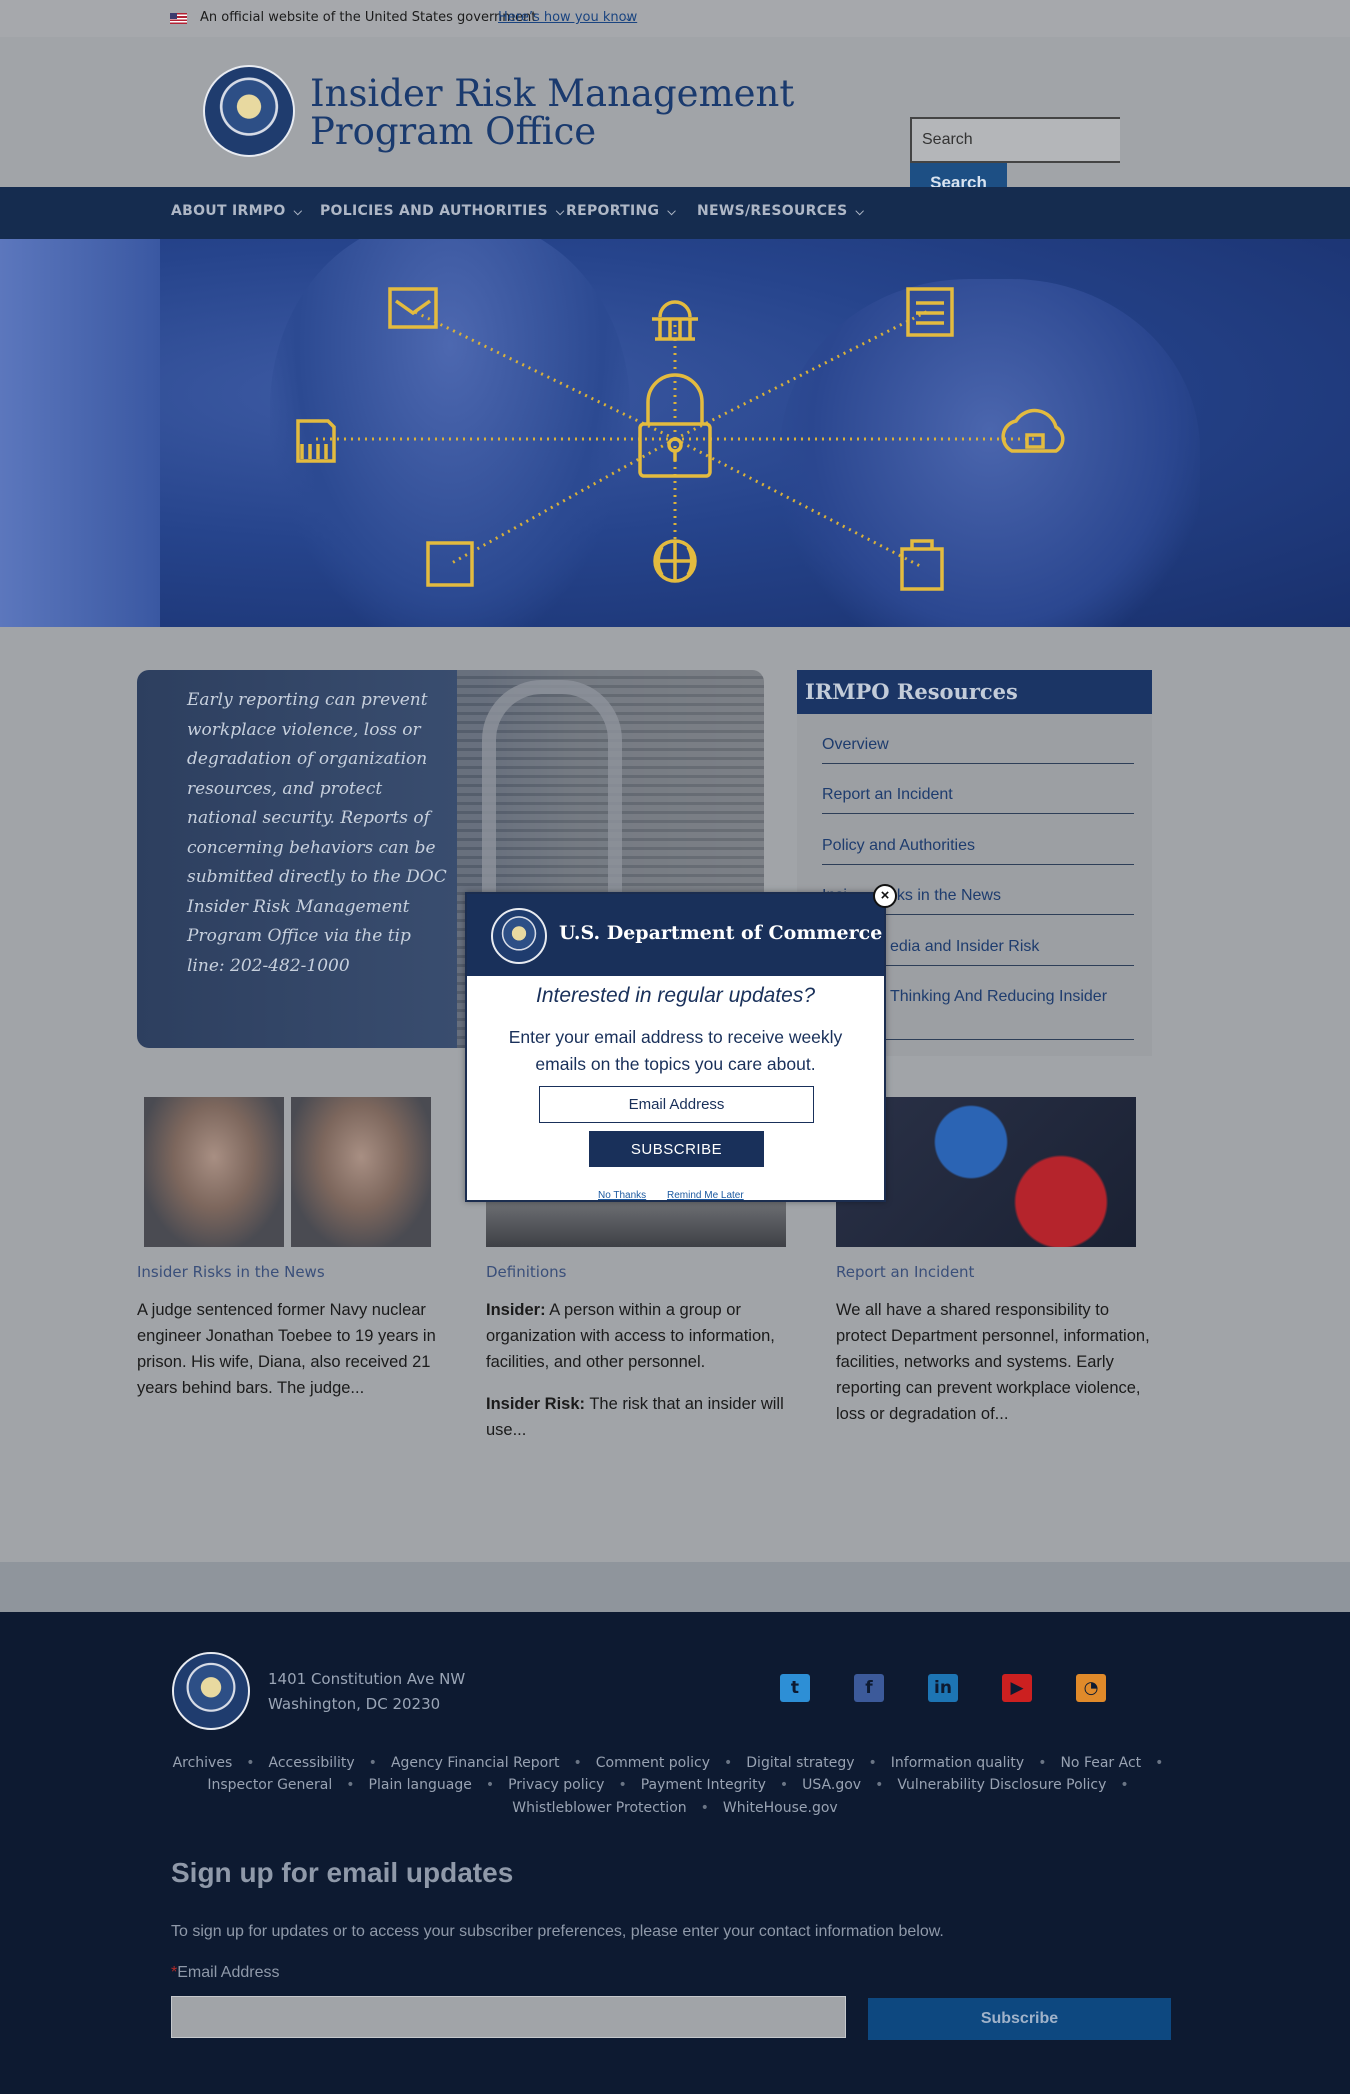 The width and height of the screenshot is (1350, 2094). Describe the element at coordinates (869, 1688) in the screenshot. I see `facebook-icon: f` at that location.